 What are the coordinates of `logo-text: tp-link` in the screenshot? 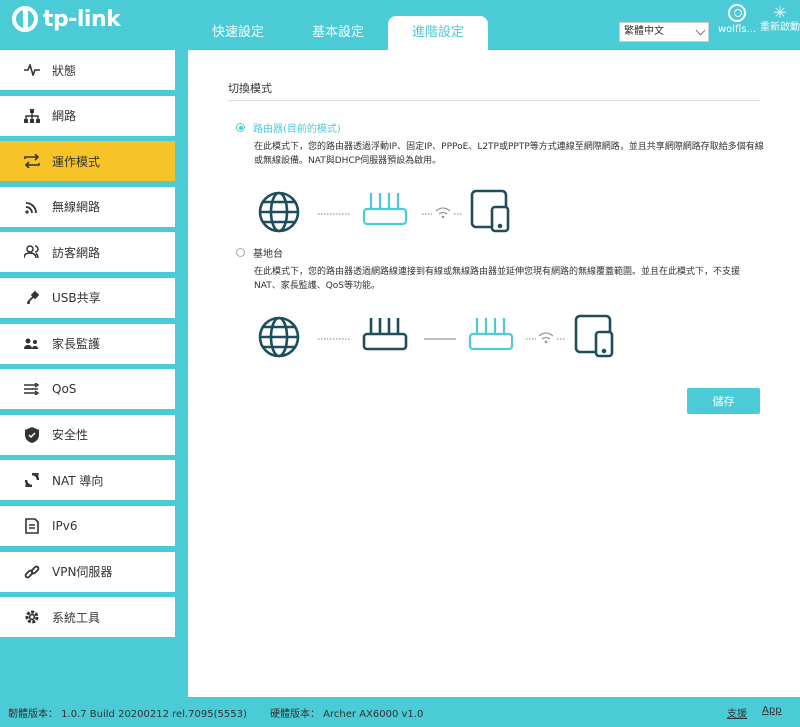 It's located at (82, 19).